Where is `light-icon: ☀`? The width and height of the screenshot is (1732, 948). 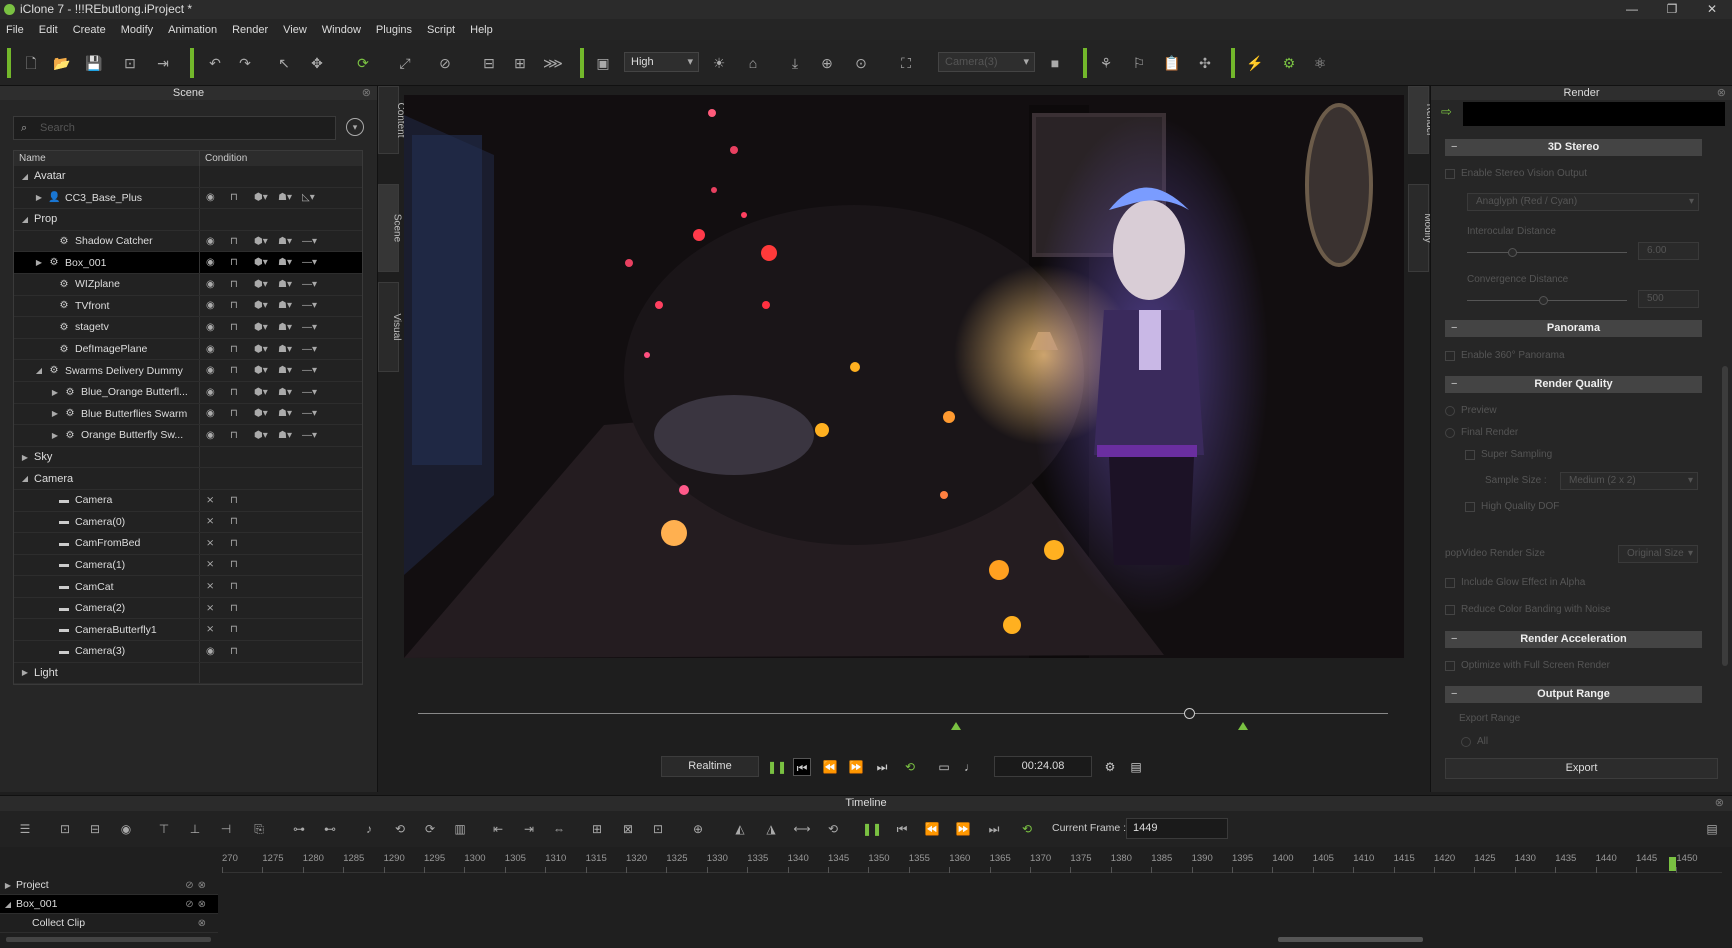 light-icon: ☀ is located at coordinates (719, 63).